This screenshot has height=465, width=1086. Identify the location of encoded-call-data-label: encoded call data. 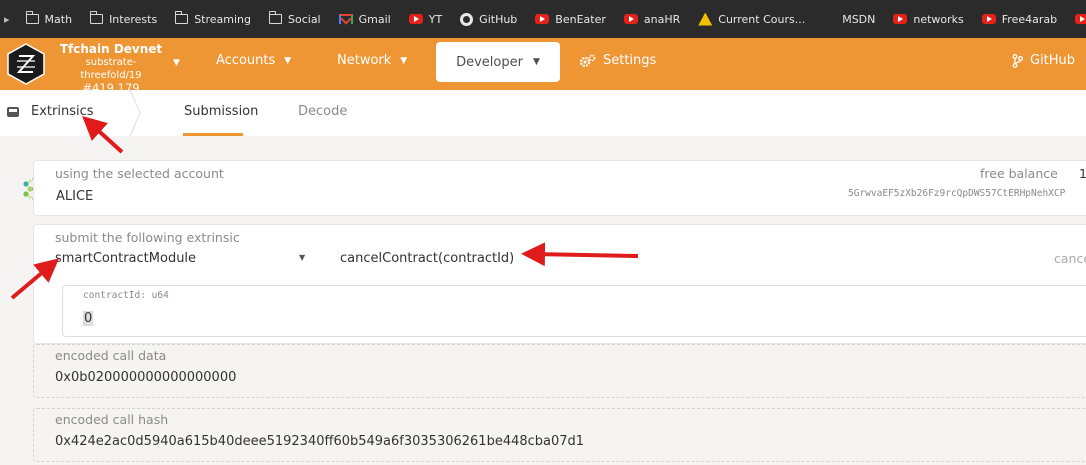
(111, 355).